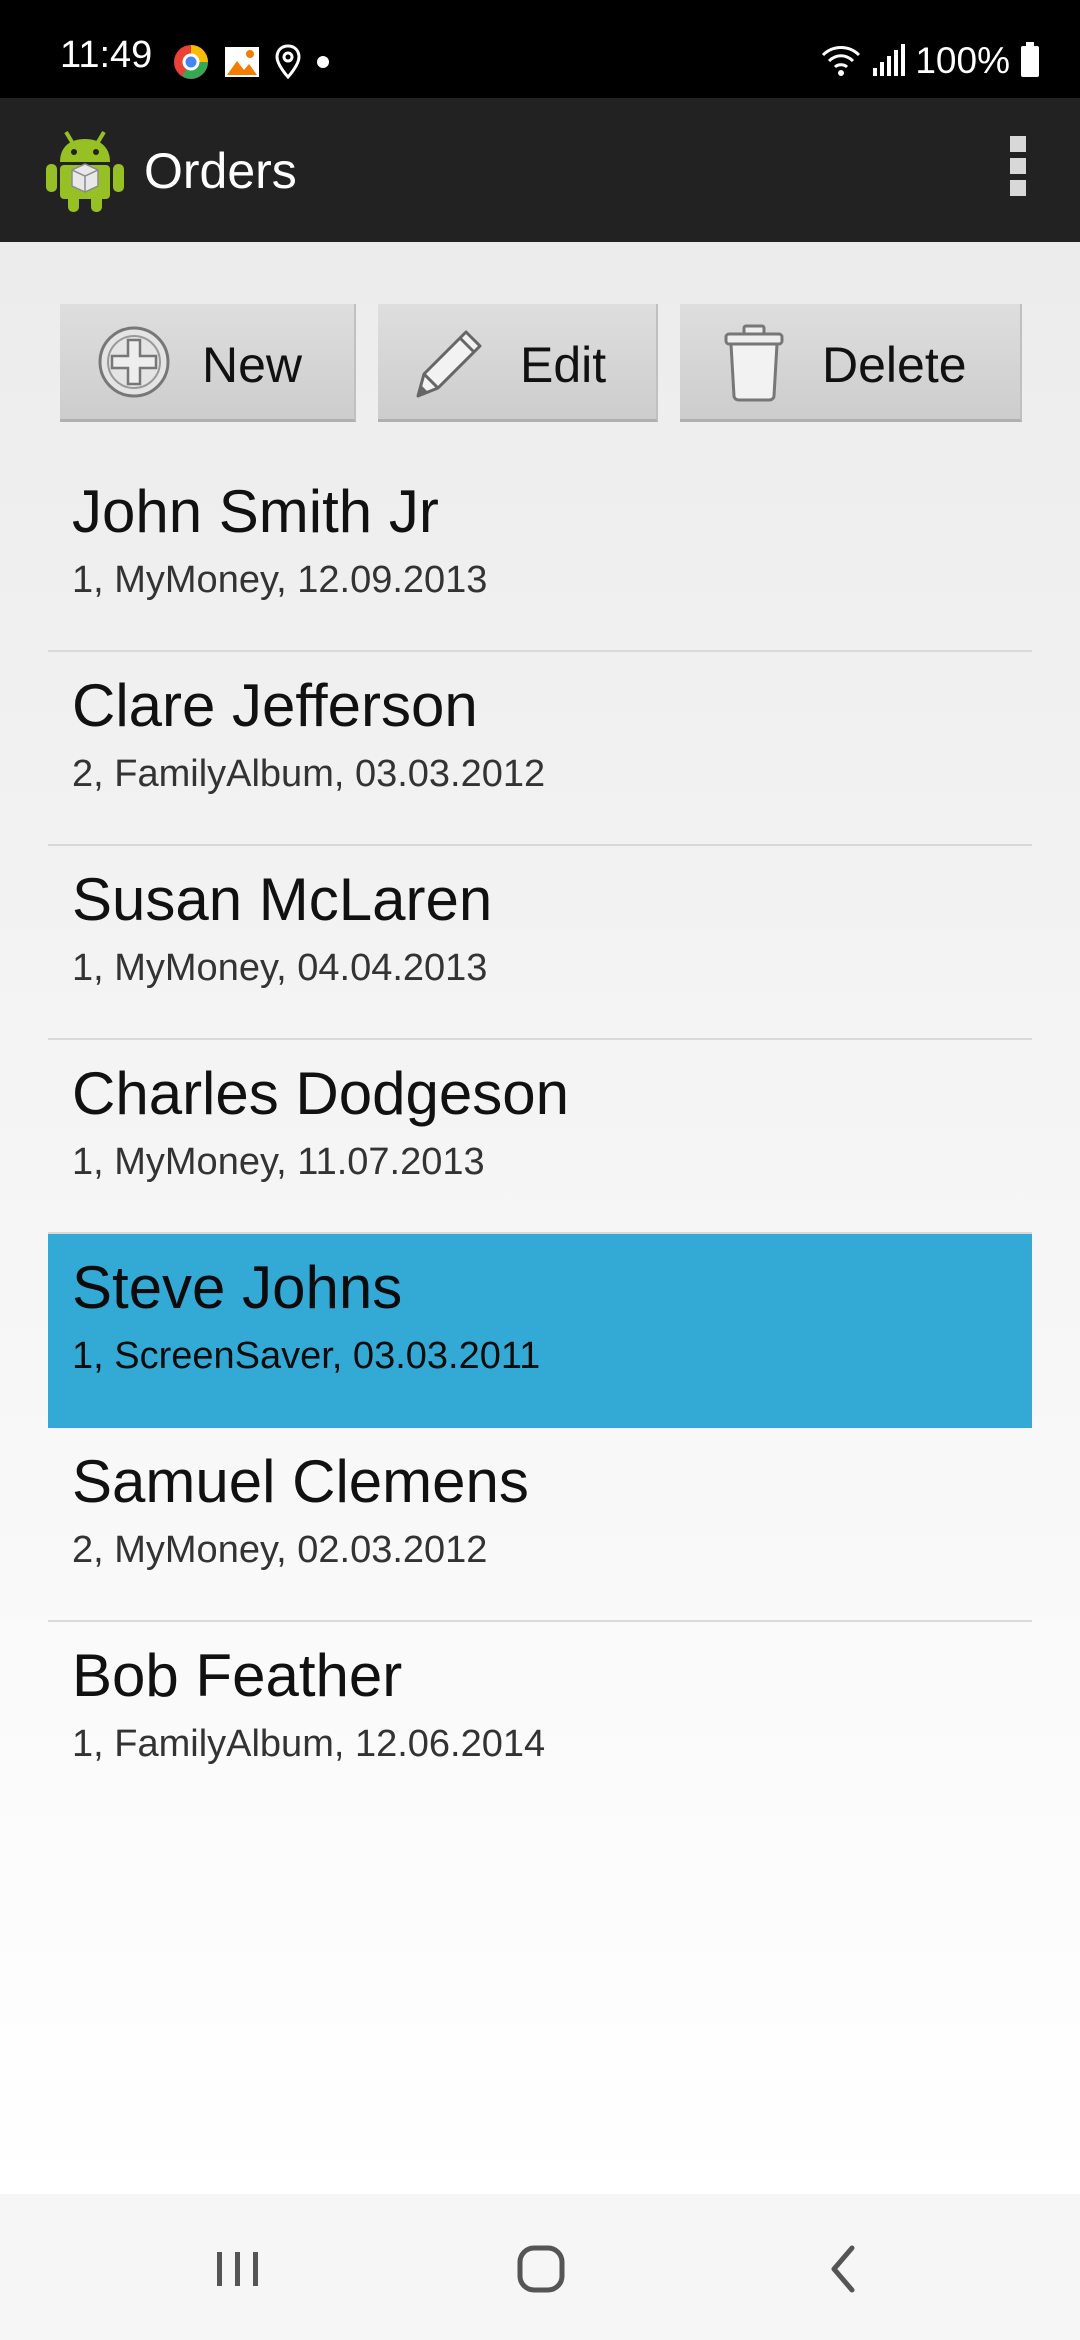  I want to click on list-item: Samuel Clemens 2, MyMoney, 02.03.2012, so click(540, 1525).